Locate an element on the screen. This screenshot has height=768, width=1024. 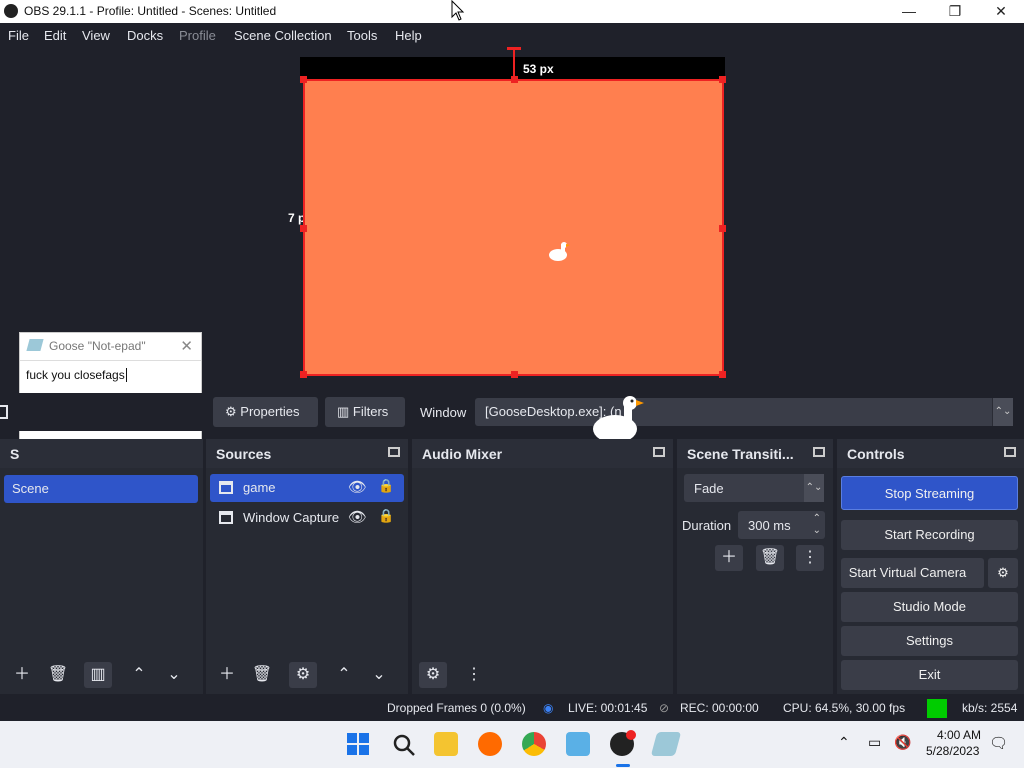
source-item-game: game 👁 🔒 is located at coordinates (307, 488).